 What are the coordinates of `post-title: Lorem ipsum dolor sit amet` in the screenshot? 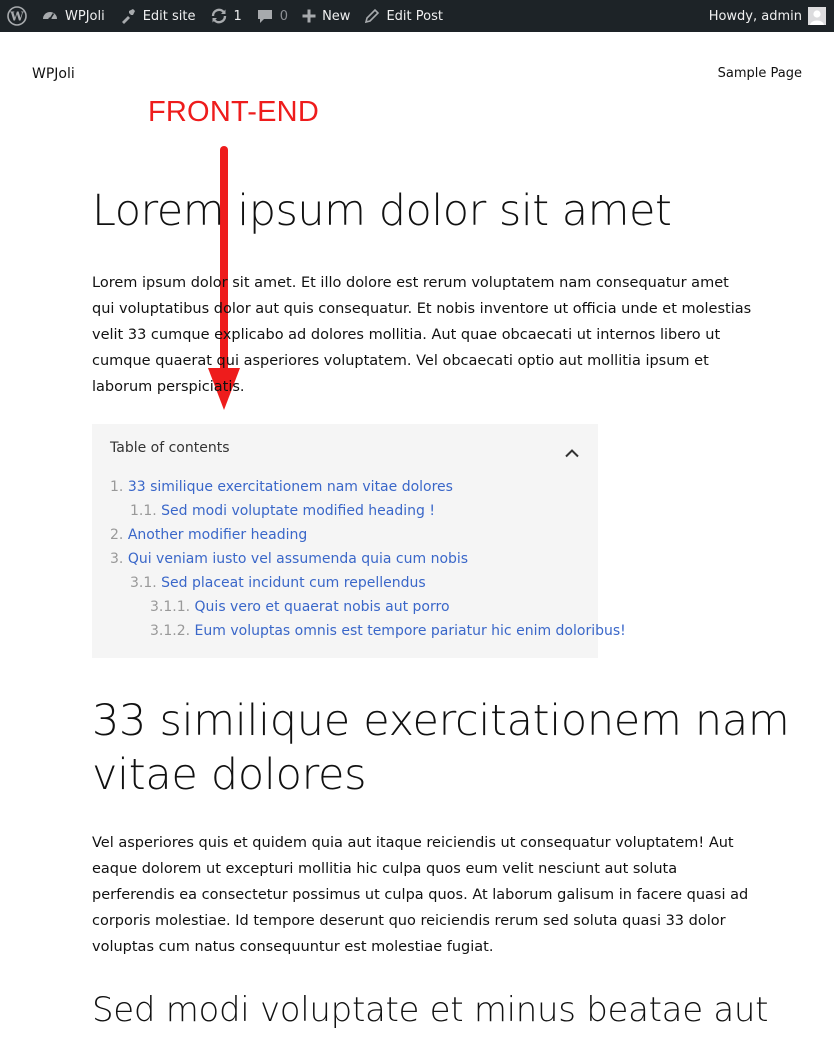 It's located at (382, 211).